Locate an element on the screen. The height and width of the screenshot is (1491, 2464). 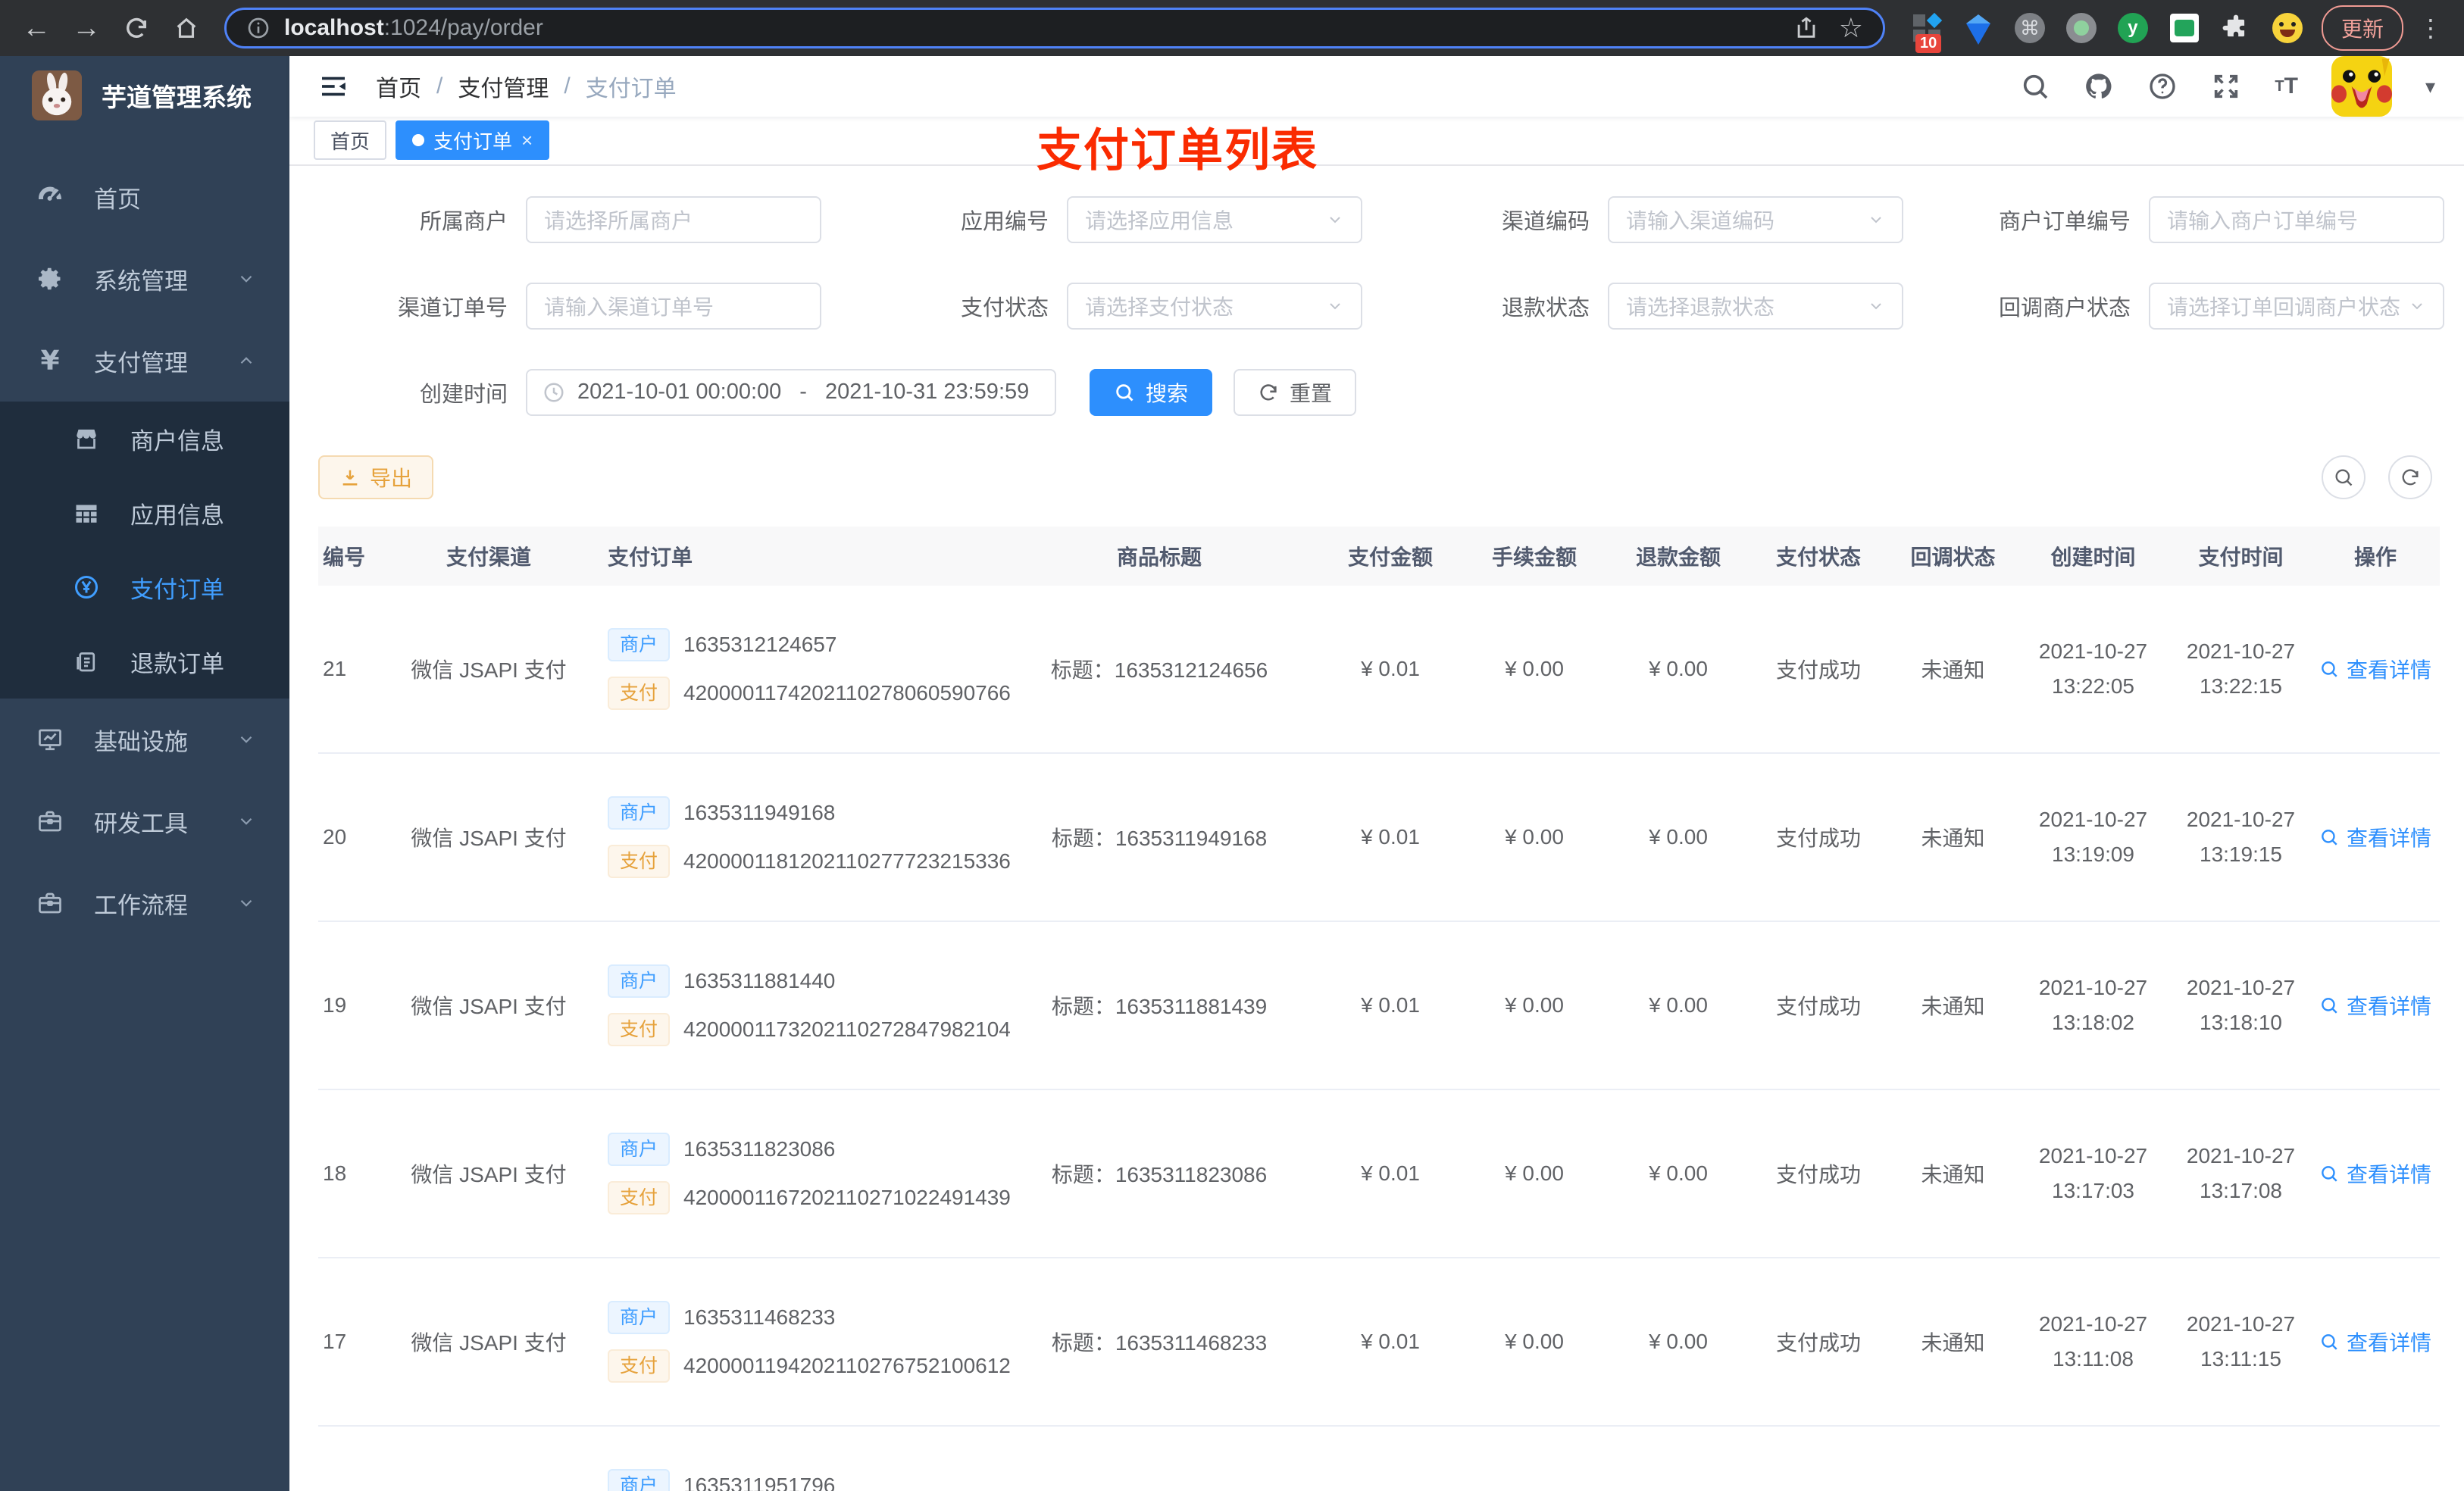
column-header-创建时间: 创建时间 is located at coordinates (2093, 557).